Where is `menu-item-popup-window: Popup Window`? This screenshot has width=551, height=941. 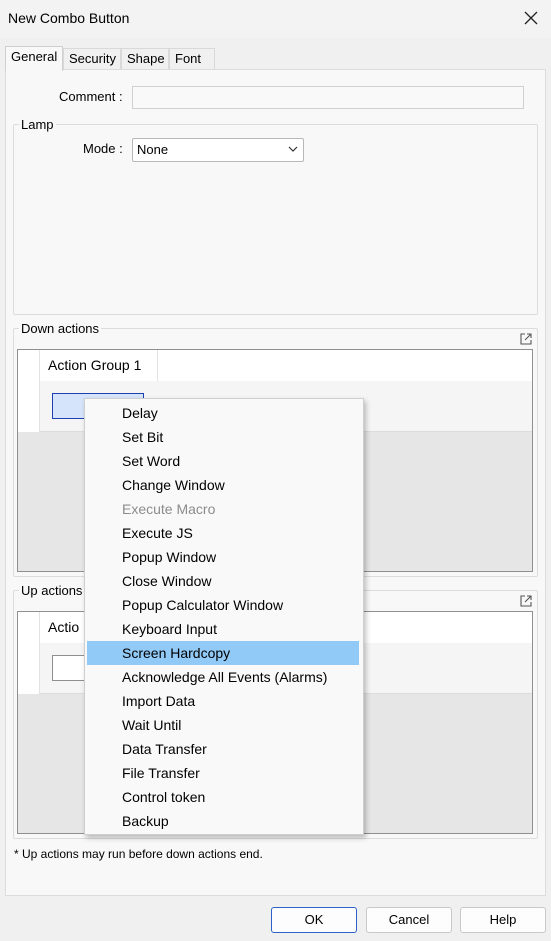
menu-item-popup-window: Popup Window is located at coordinates (223, 557).